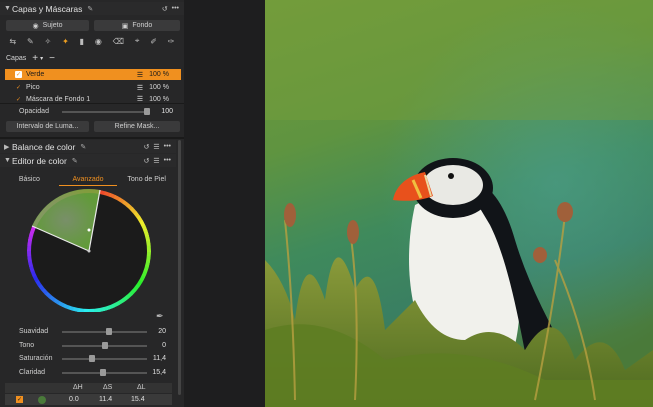 This screenshot has height=407, width=653. What do you see at coordinates (33, 87) in the screenshot?
I see `layer-name: Pico` at bounding box center [33, 87].